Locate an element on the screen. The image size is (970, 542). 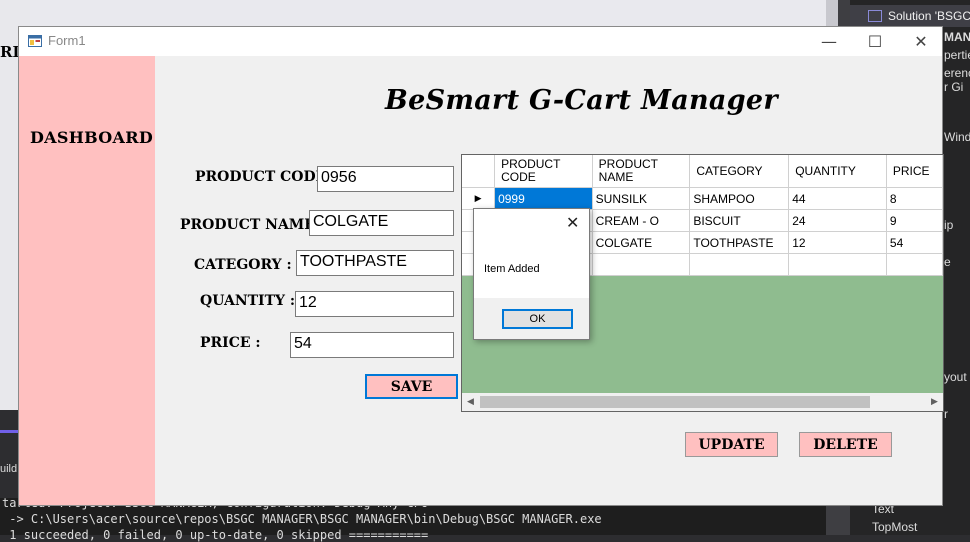
minimize-button: — is located at coordinates (829, 41).